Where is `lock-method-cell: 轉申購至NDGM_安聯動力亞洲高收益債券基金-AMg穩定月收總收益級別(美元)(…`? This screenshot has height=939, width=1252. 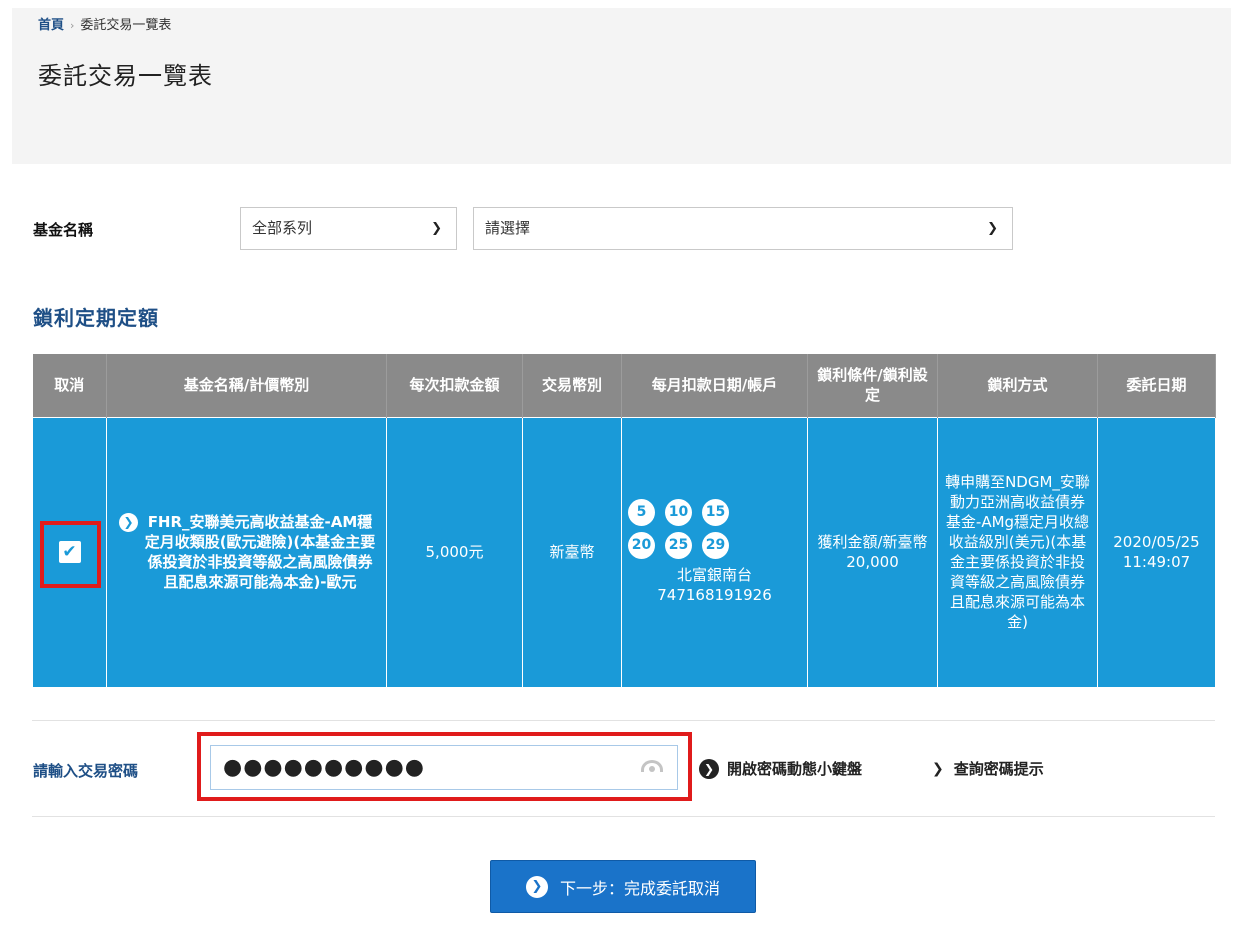
lock-method-cell: 轉申購至NDGM_安聯動力亞洲高收益債券基金-AMg穩定月收總收益級別(美元)(… is located at coordinates (1017, 552).